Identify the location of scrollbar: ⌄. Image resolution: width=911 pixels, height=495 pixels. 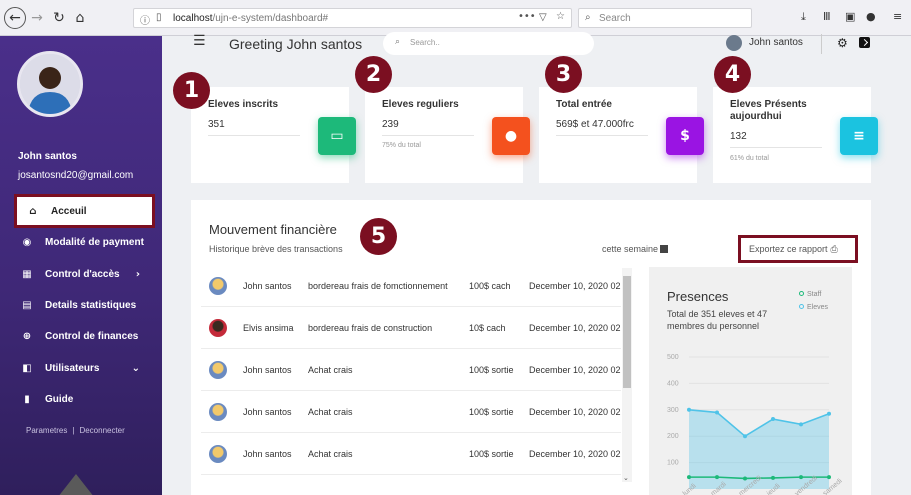
(627, 375).